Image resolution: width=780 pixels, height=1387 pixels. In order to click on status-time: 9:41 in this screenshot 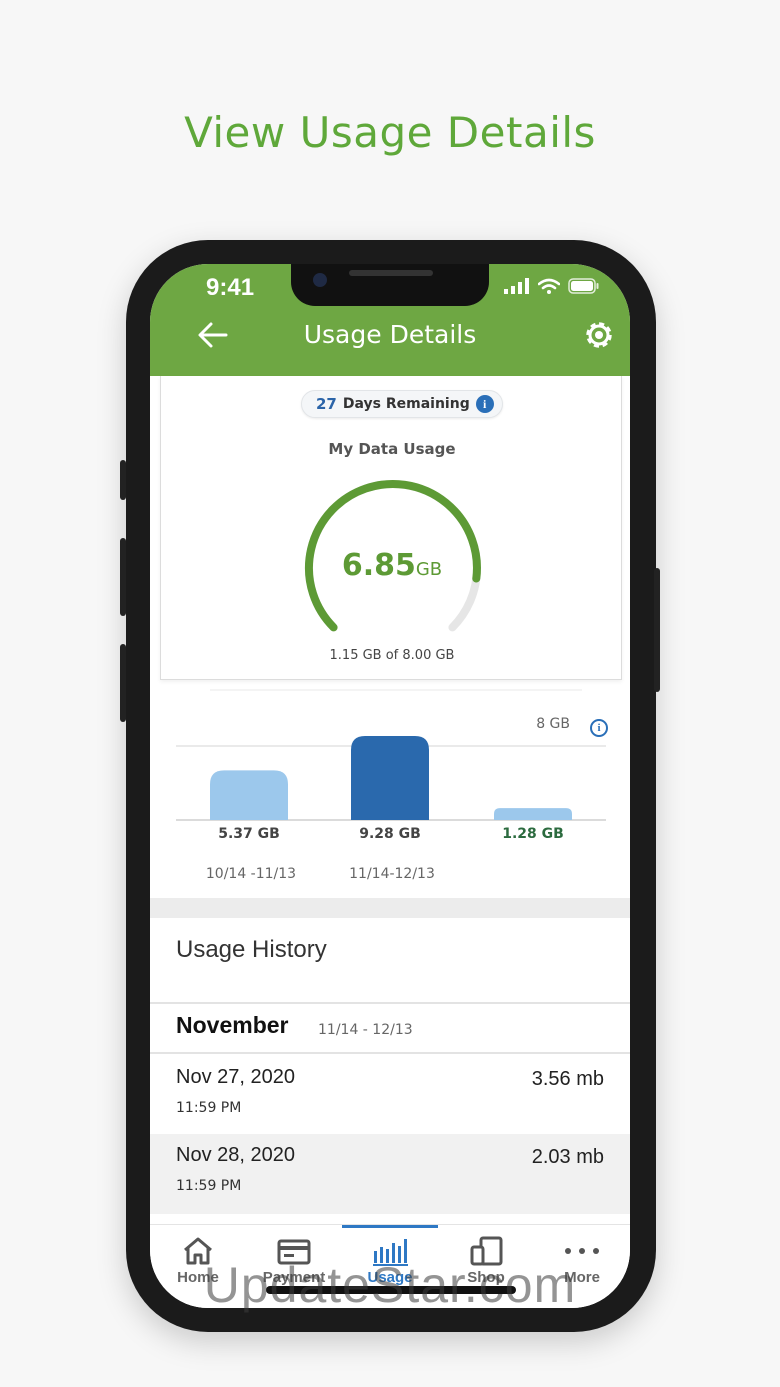, I will do `click(230, 287)`.